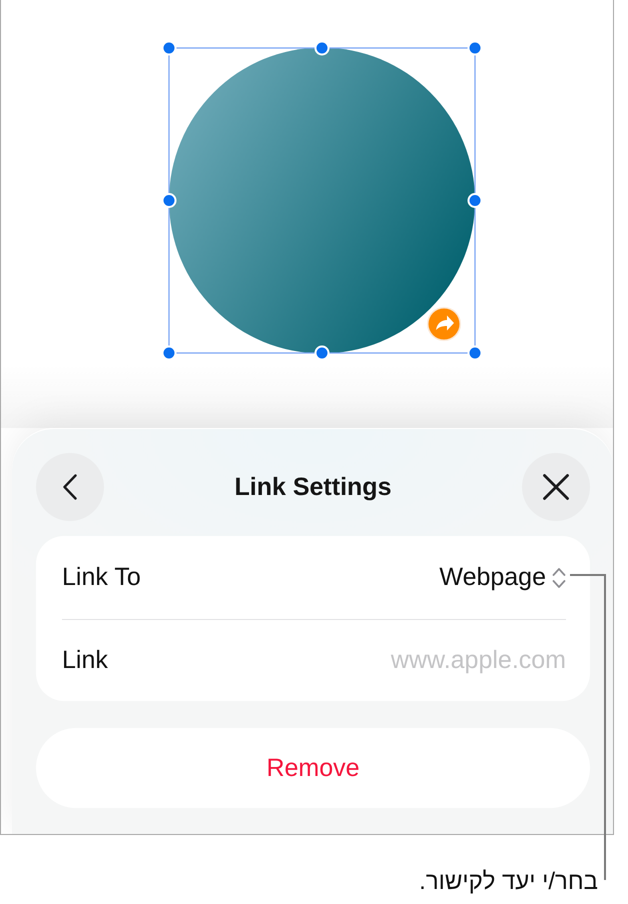  What do you see at coordinates (313, 768) in the screenshot?
I see `remove-button: Remove` at bounding box center [313, 768].